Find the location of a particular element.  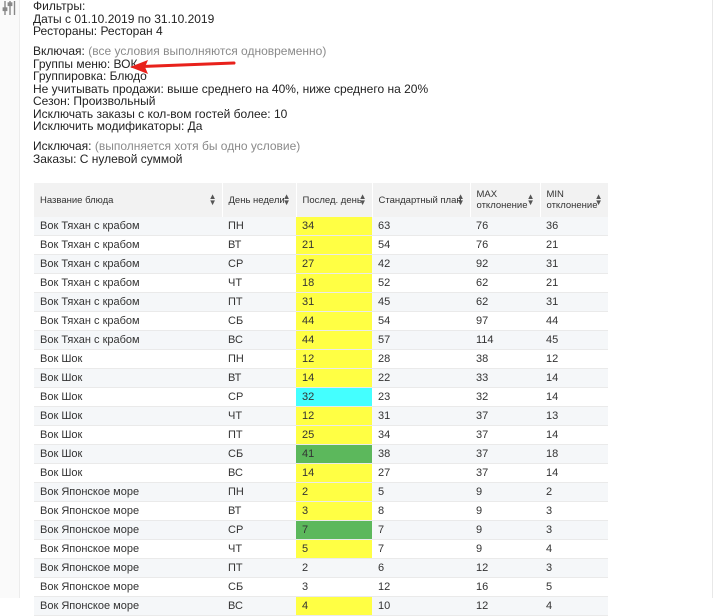

col-header-last-day: Послед. день ▲ ▼ is located at coordinates (334, 200).